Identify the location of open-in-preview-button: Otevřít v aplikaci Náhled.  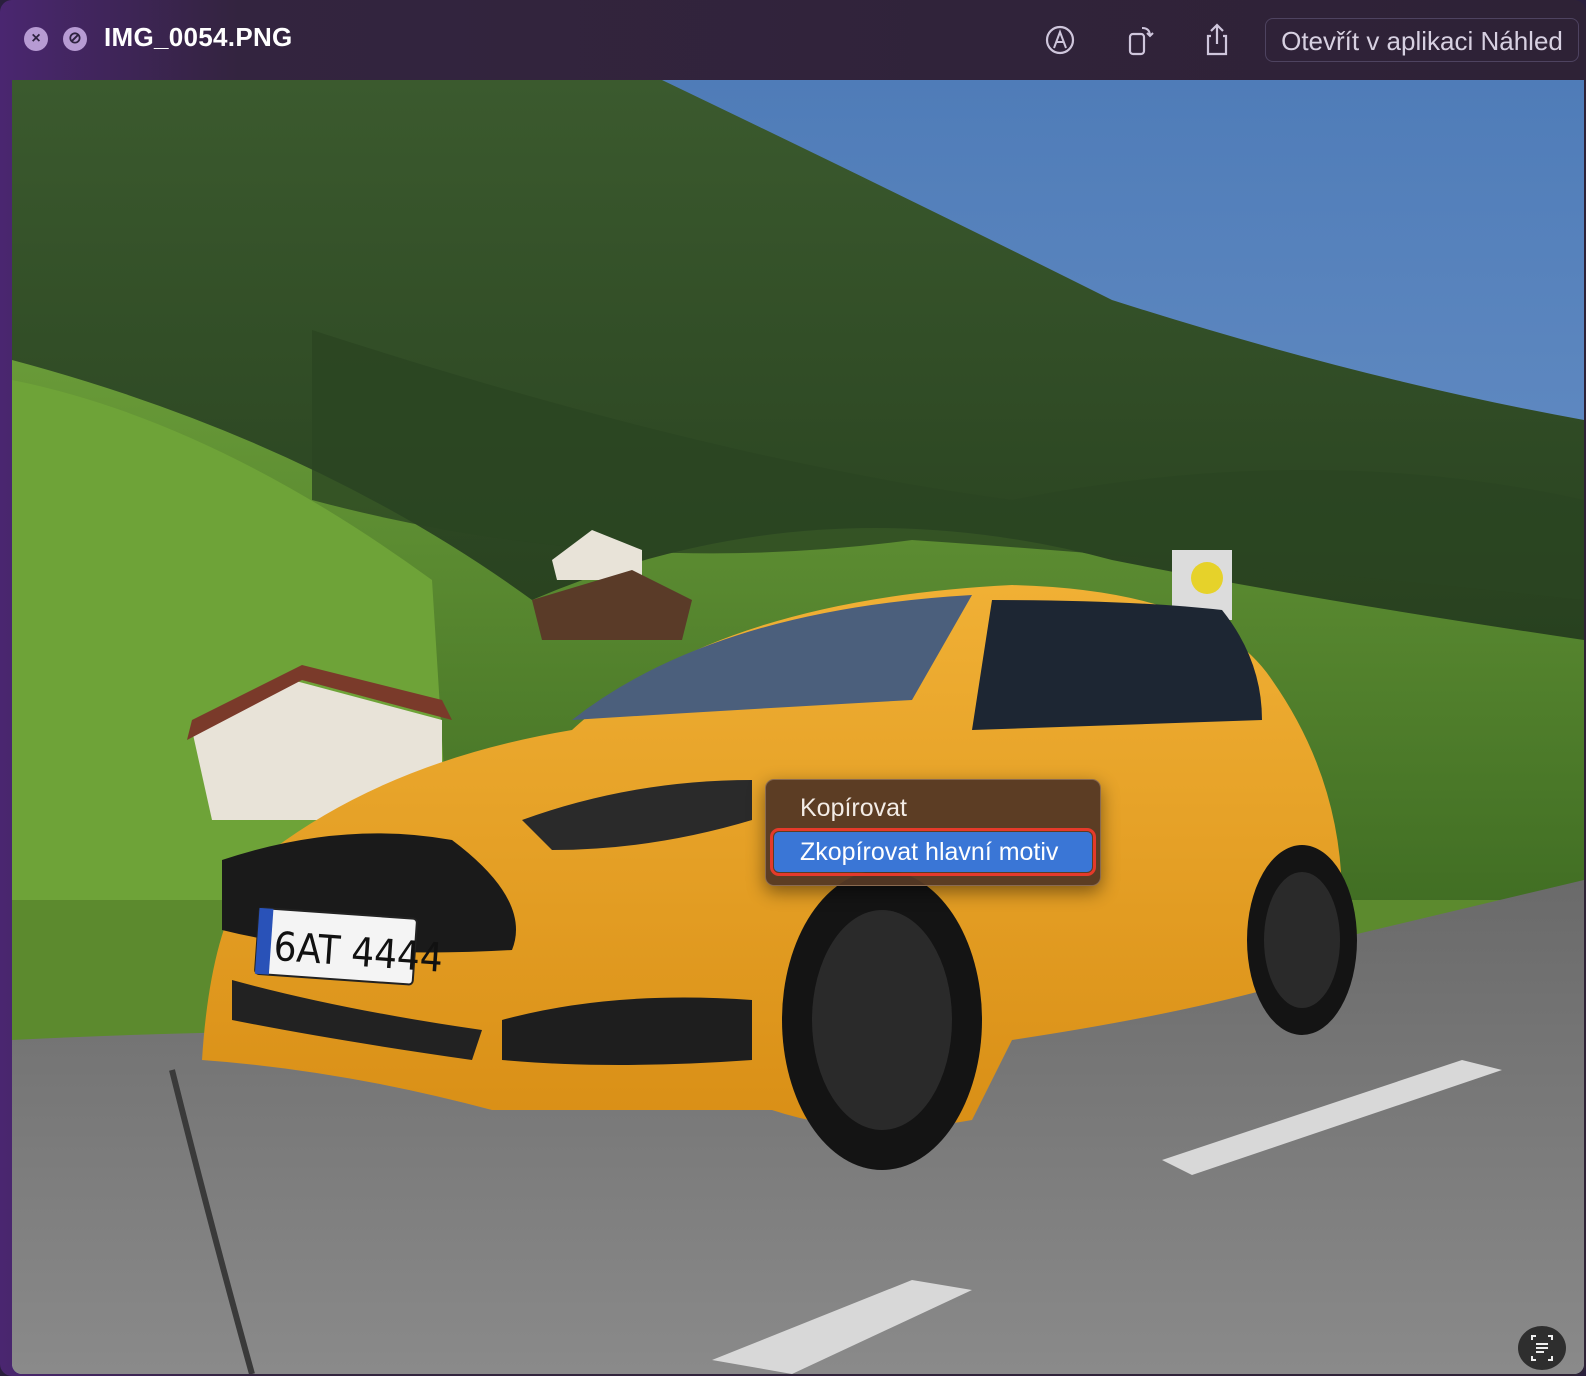
(1422, 40).